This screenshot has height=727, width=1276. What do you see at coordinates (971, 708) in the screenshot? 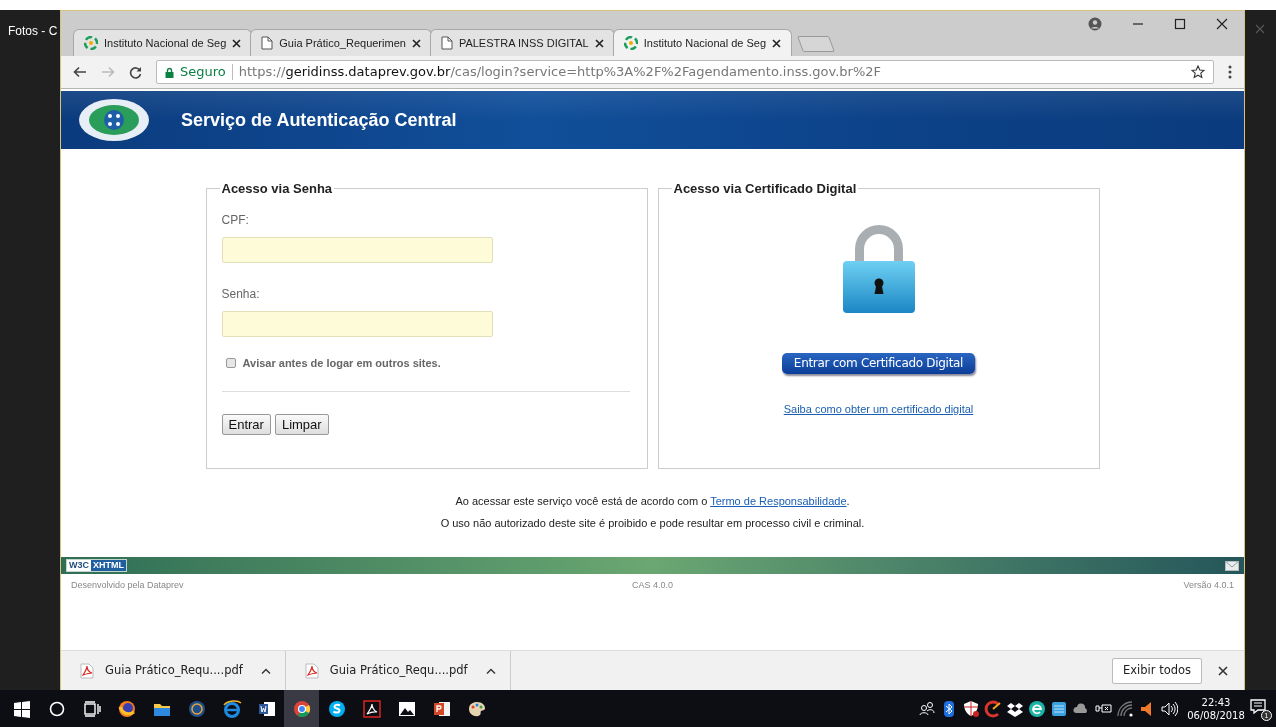
I see `shield-icon` at bounding box center [971, 708].